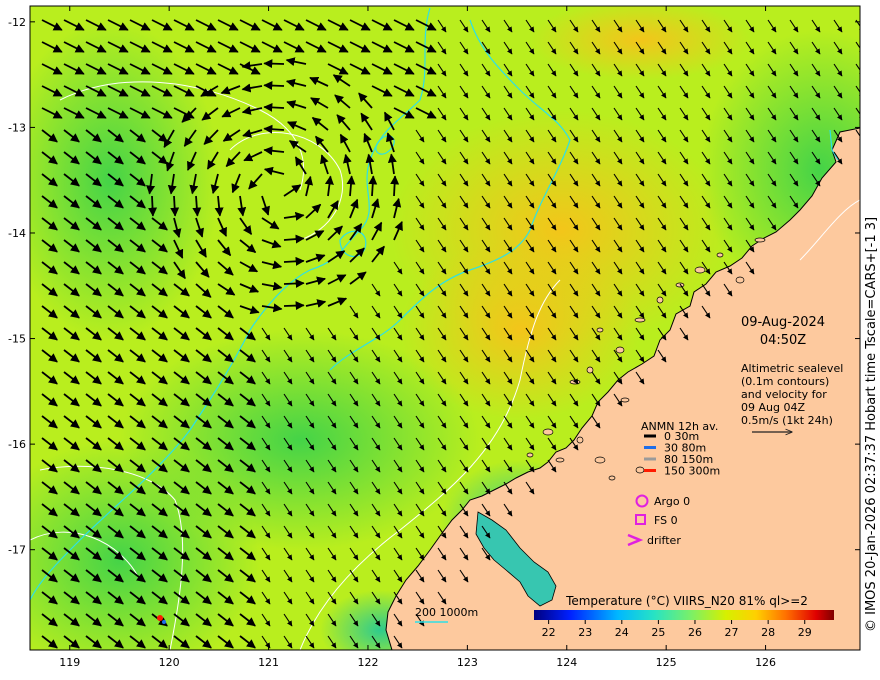  Describe the element at coordinates (169, 662) in the screenshot. I see `lon-tick-label: 120` at that location.